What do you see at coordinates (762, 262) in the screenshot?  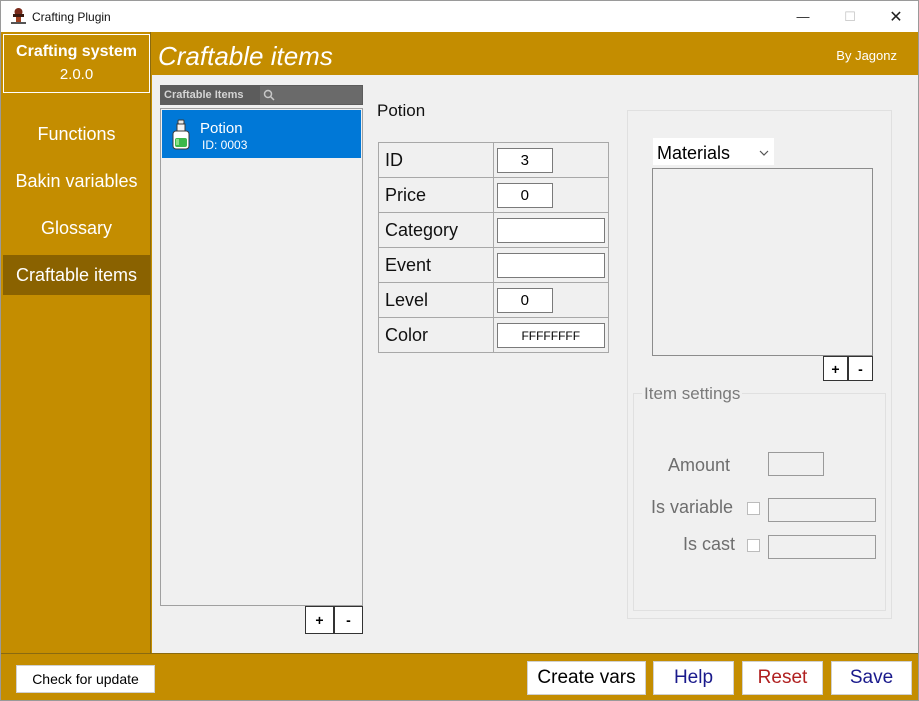 I see `materials-list` at bounding box center [762, 262].